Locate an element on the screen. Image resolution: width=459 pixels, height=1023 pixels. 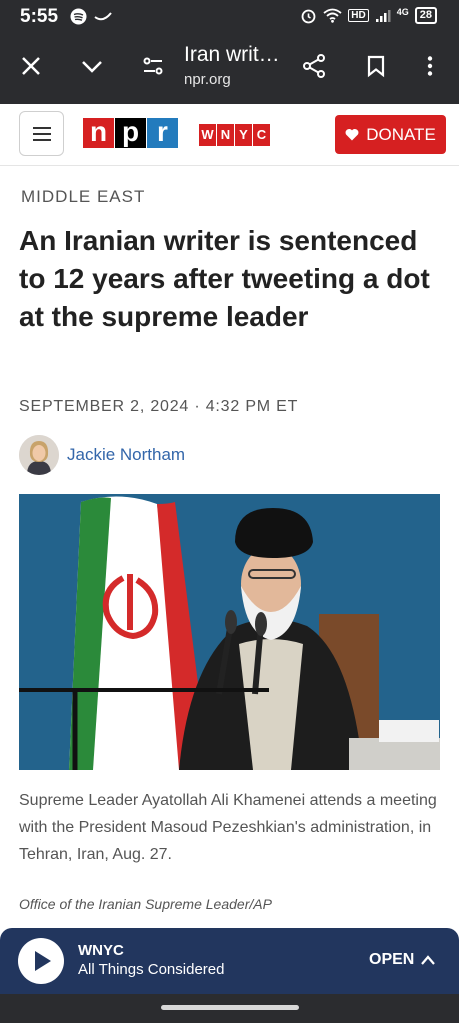
close-icon is located at coordinates (31, 66).